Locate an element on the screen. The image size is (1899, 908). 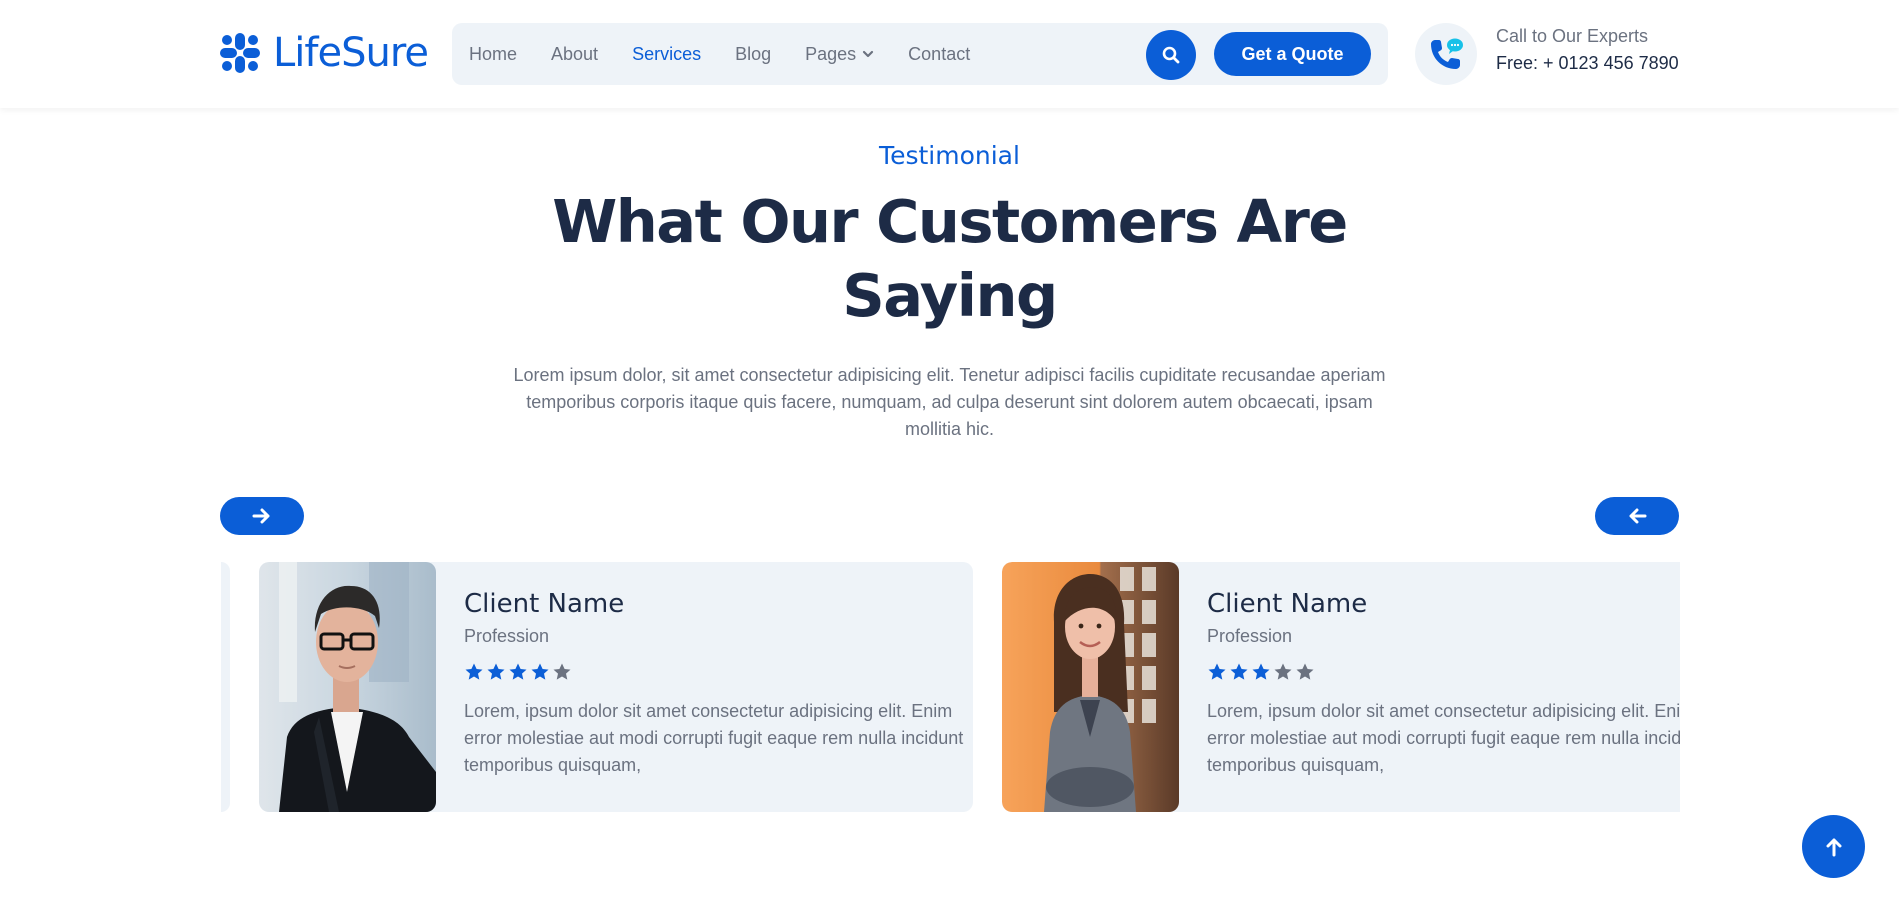
section-title-line-2: Saying is located at coordinates (950, 295).